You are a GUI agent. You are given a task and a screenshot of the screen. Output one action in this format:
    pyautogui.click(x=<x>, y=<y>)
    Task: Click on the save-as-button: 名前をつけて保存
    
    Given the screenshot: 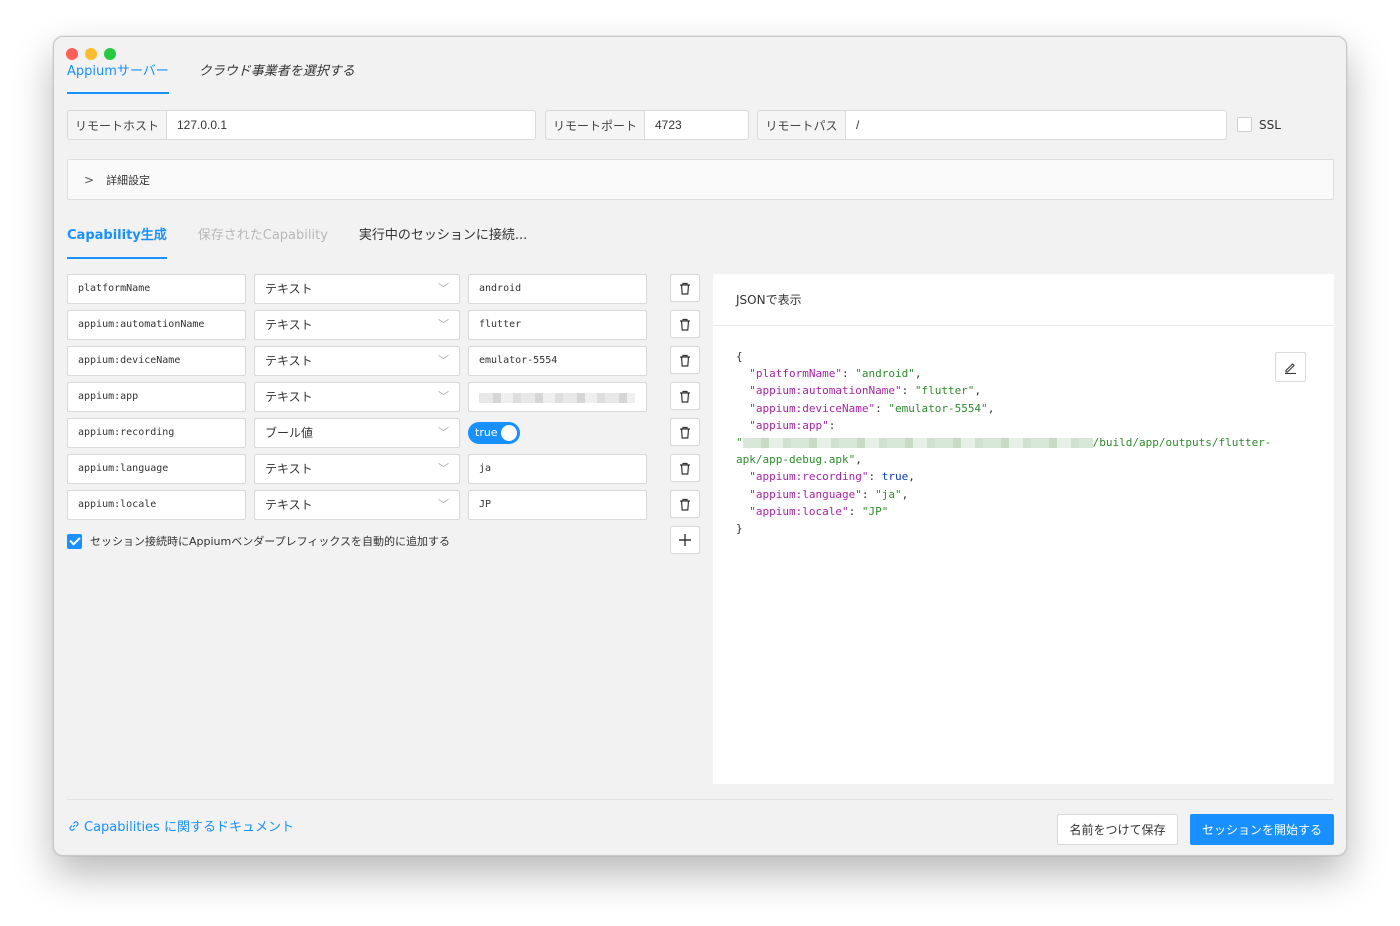 What is the action you would take?
    pyautogui.click(x=1117, y=829)
    